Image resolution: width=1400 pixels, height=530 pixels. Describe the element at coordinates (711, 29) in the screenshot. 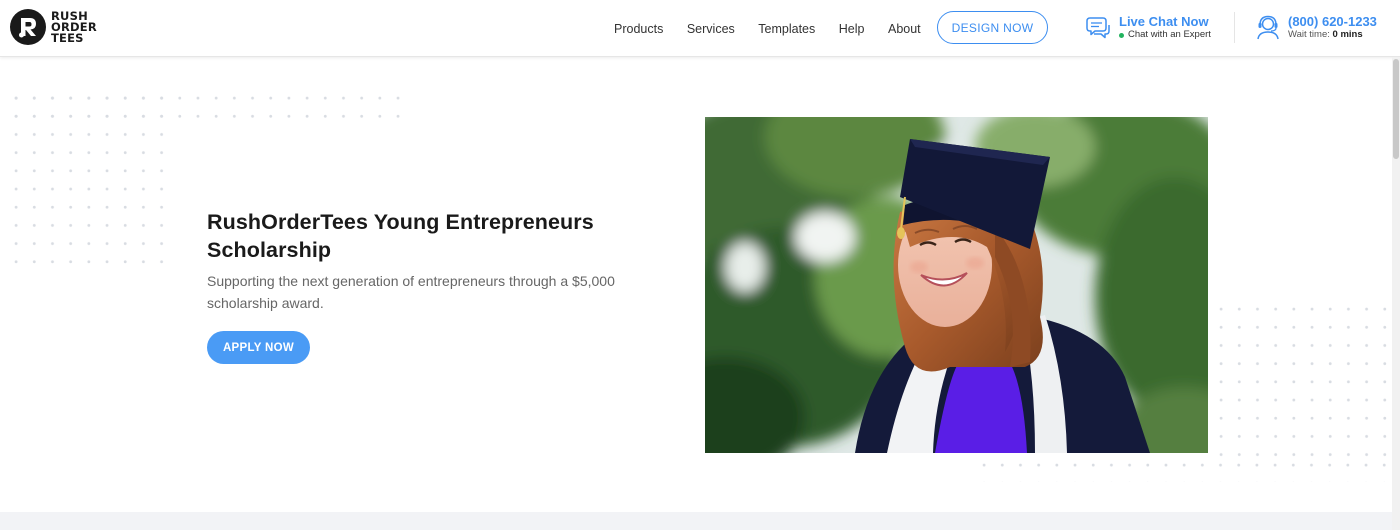

I see `nav-services: Services` at that location.